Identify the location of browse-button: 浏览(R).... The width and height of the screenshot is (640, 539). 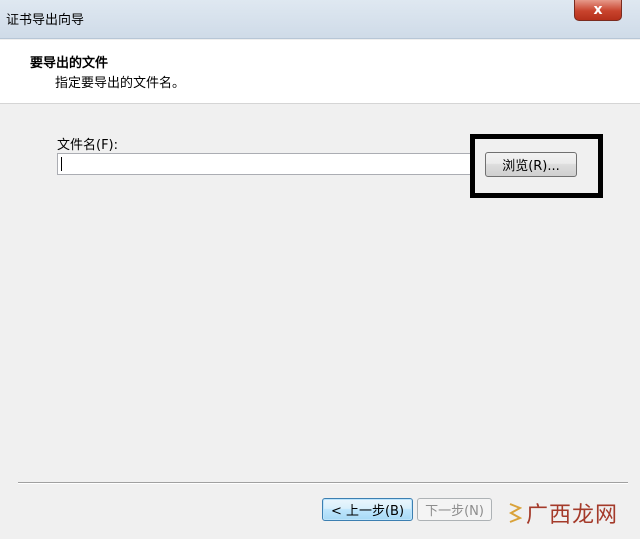
(531, 164).